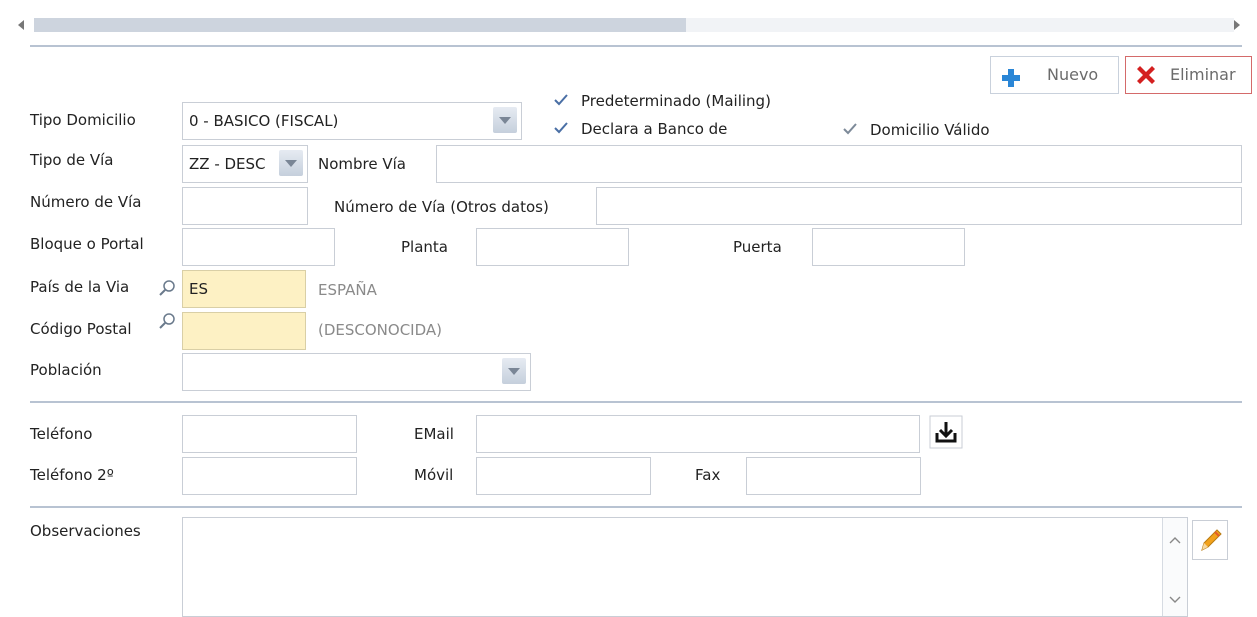  I want to click on email-label: EMail, so click(434, 434).